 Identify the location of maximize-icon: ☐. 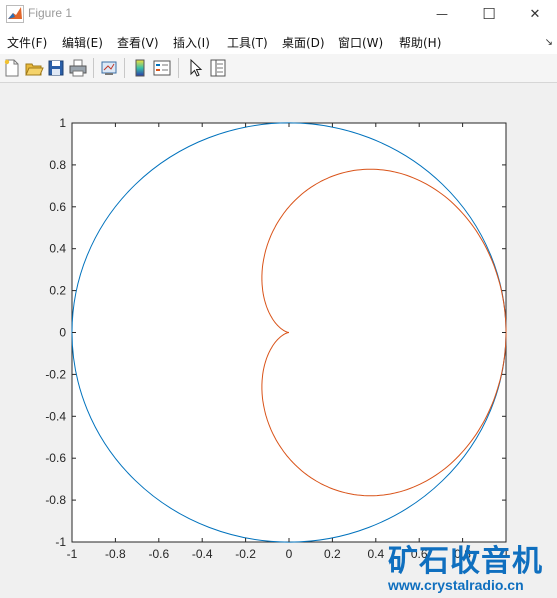
(489, 14).